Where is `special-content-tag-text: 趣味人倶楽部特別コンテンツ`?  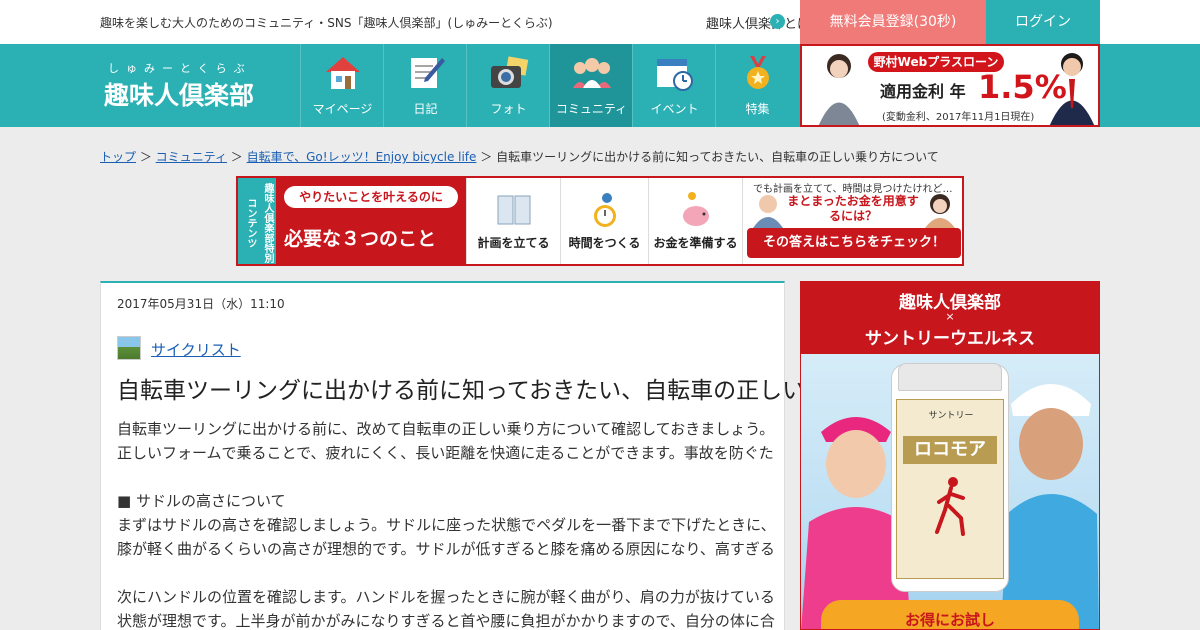
special-content-tag-text: 趣味人倶楽部特別コンテンツ is located at coordinates (259, 223).